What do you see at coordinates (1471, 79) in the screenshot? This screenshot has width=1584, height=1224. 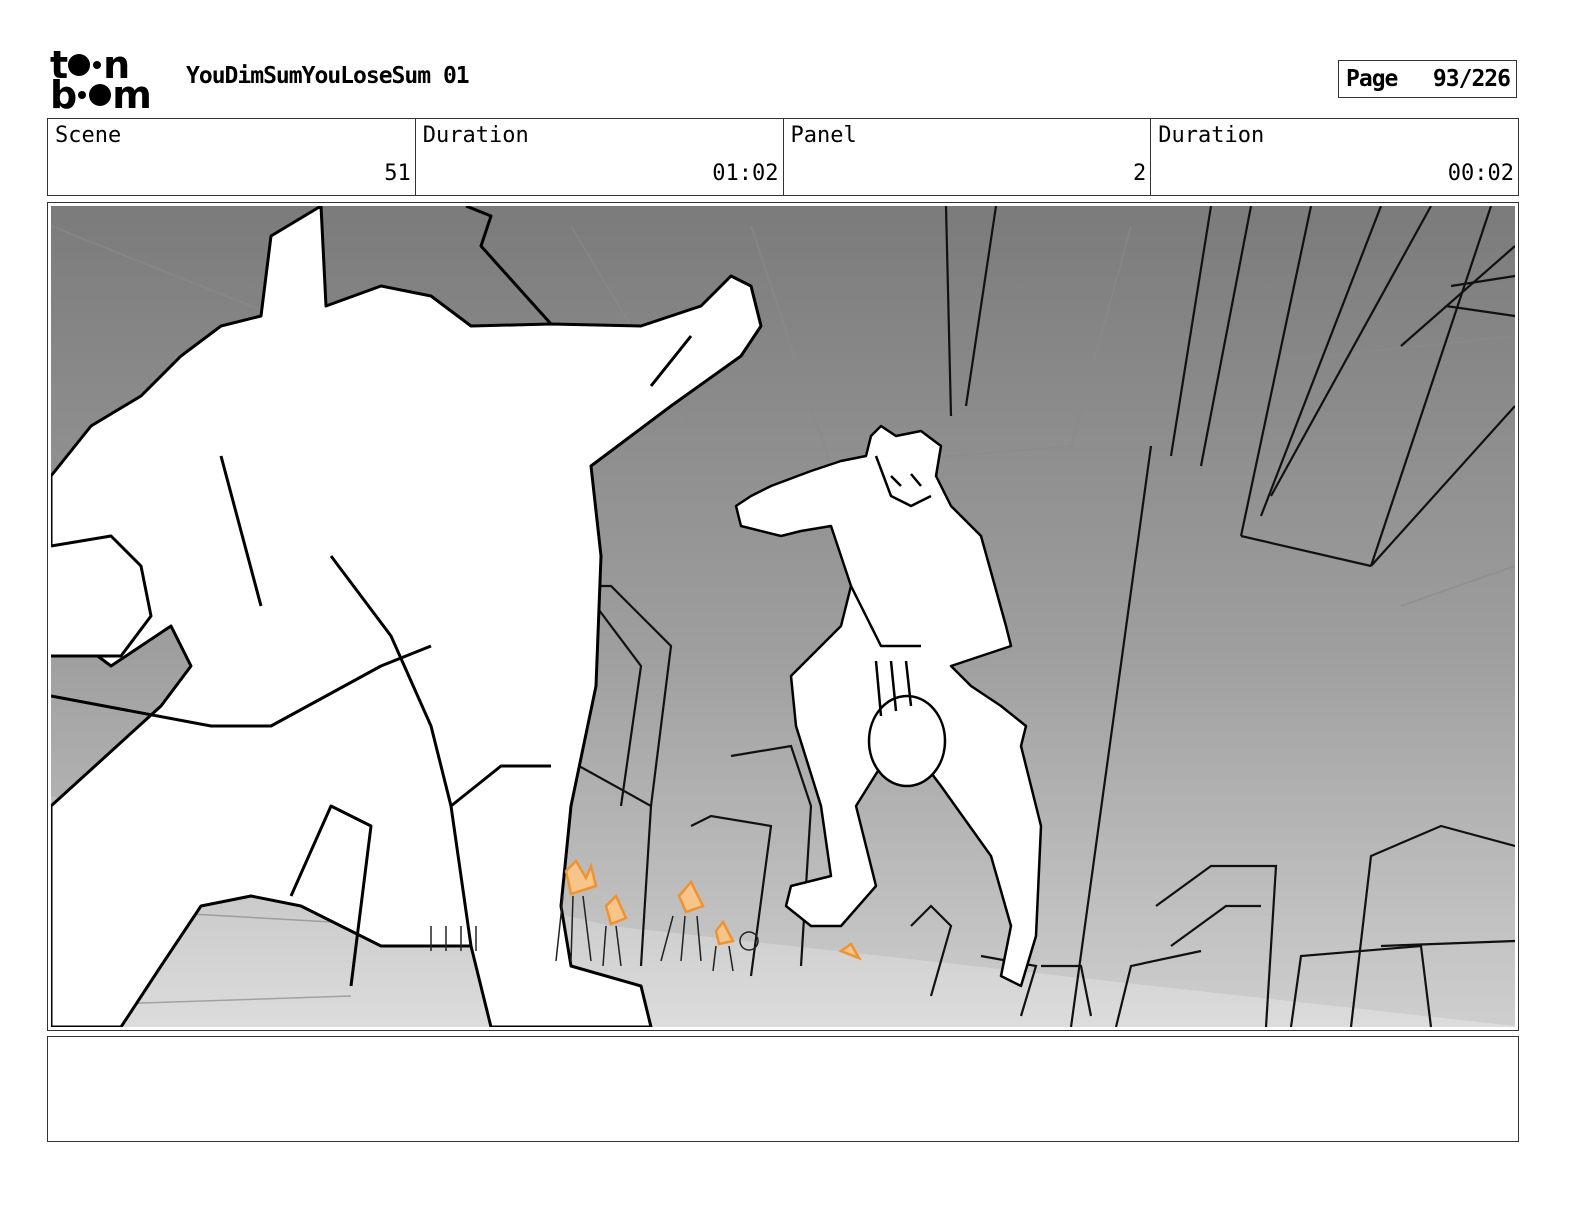 I see `page-number: 93/226` at bounding box center [1471, 79].